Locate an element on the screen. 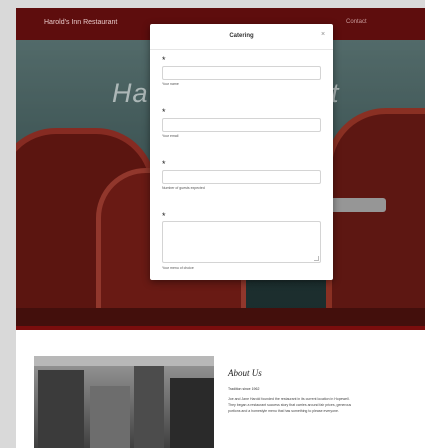 The image size is (425, 448). menu-hint: Your menu of choice is located at coordinates (178, 268).